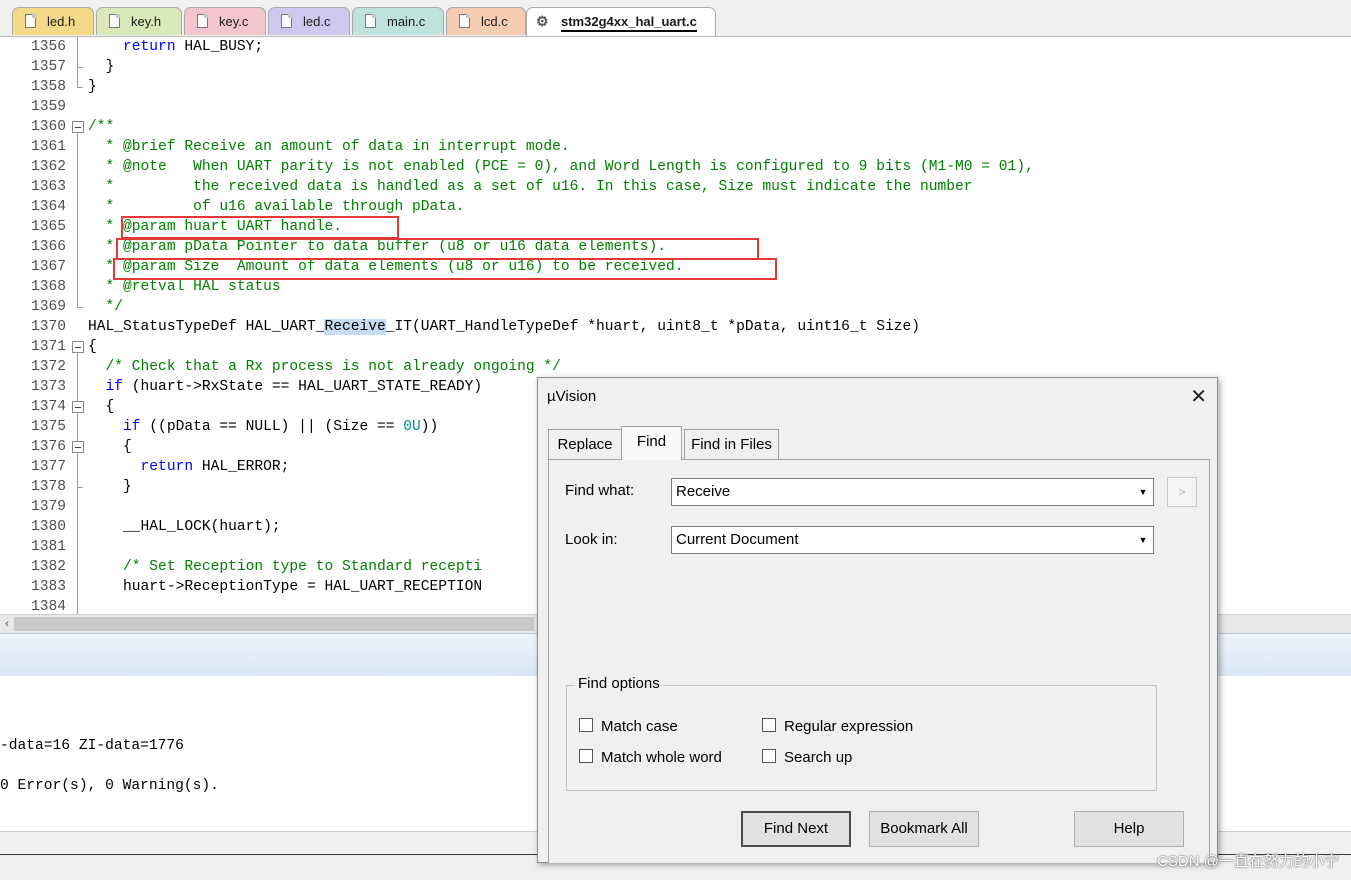 The height and width of the screenshot is (880, 1351). I want to click on help-button: Help, so click(1129, 829).